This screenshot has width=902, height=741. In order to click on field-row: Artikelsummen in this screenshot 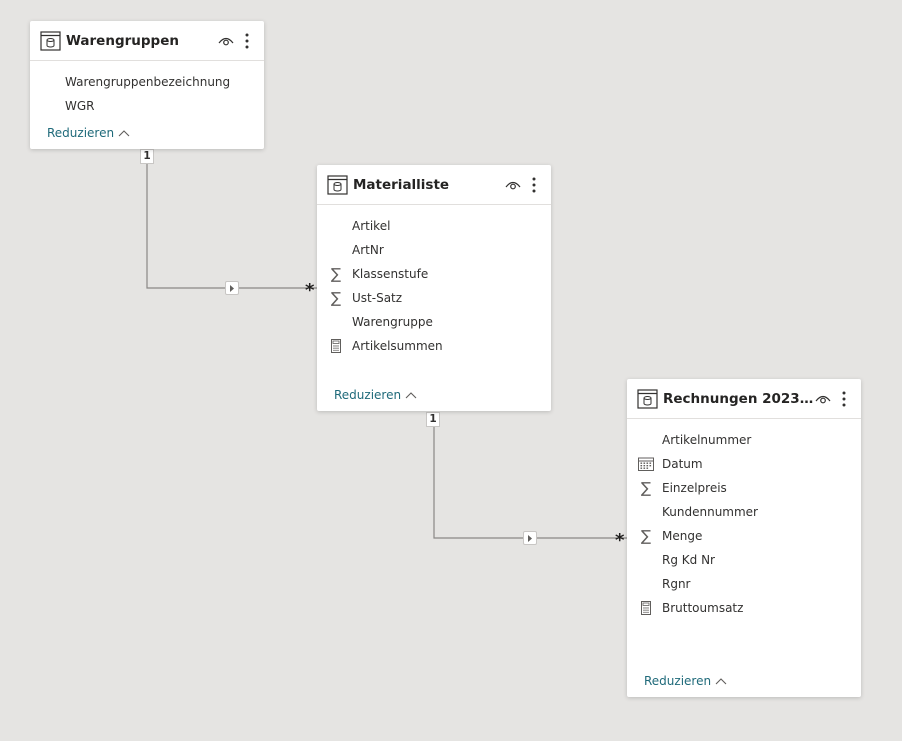, I will do `click(434, 346)`.